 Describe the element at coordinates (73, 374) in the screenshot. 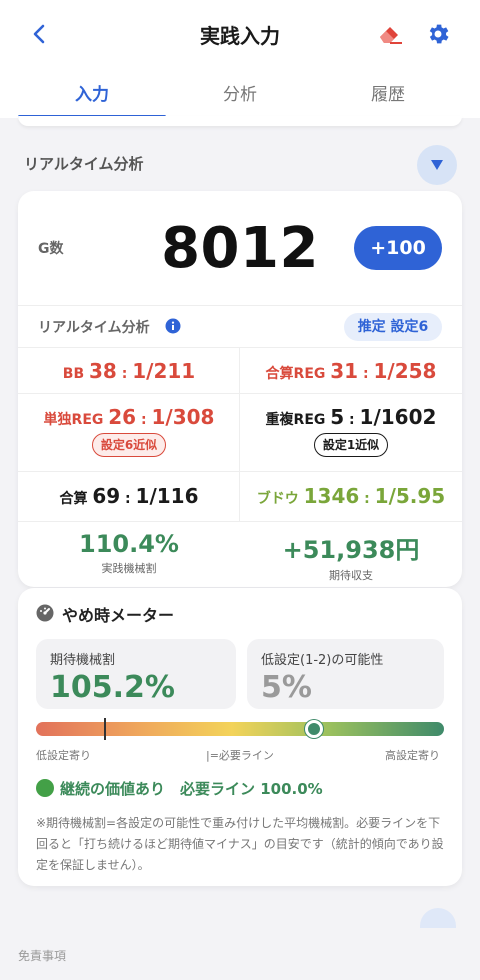

I see `stat-name: BB` at that location.